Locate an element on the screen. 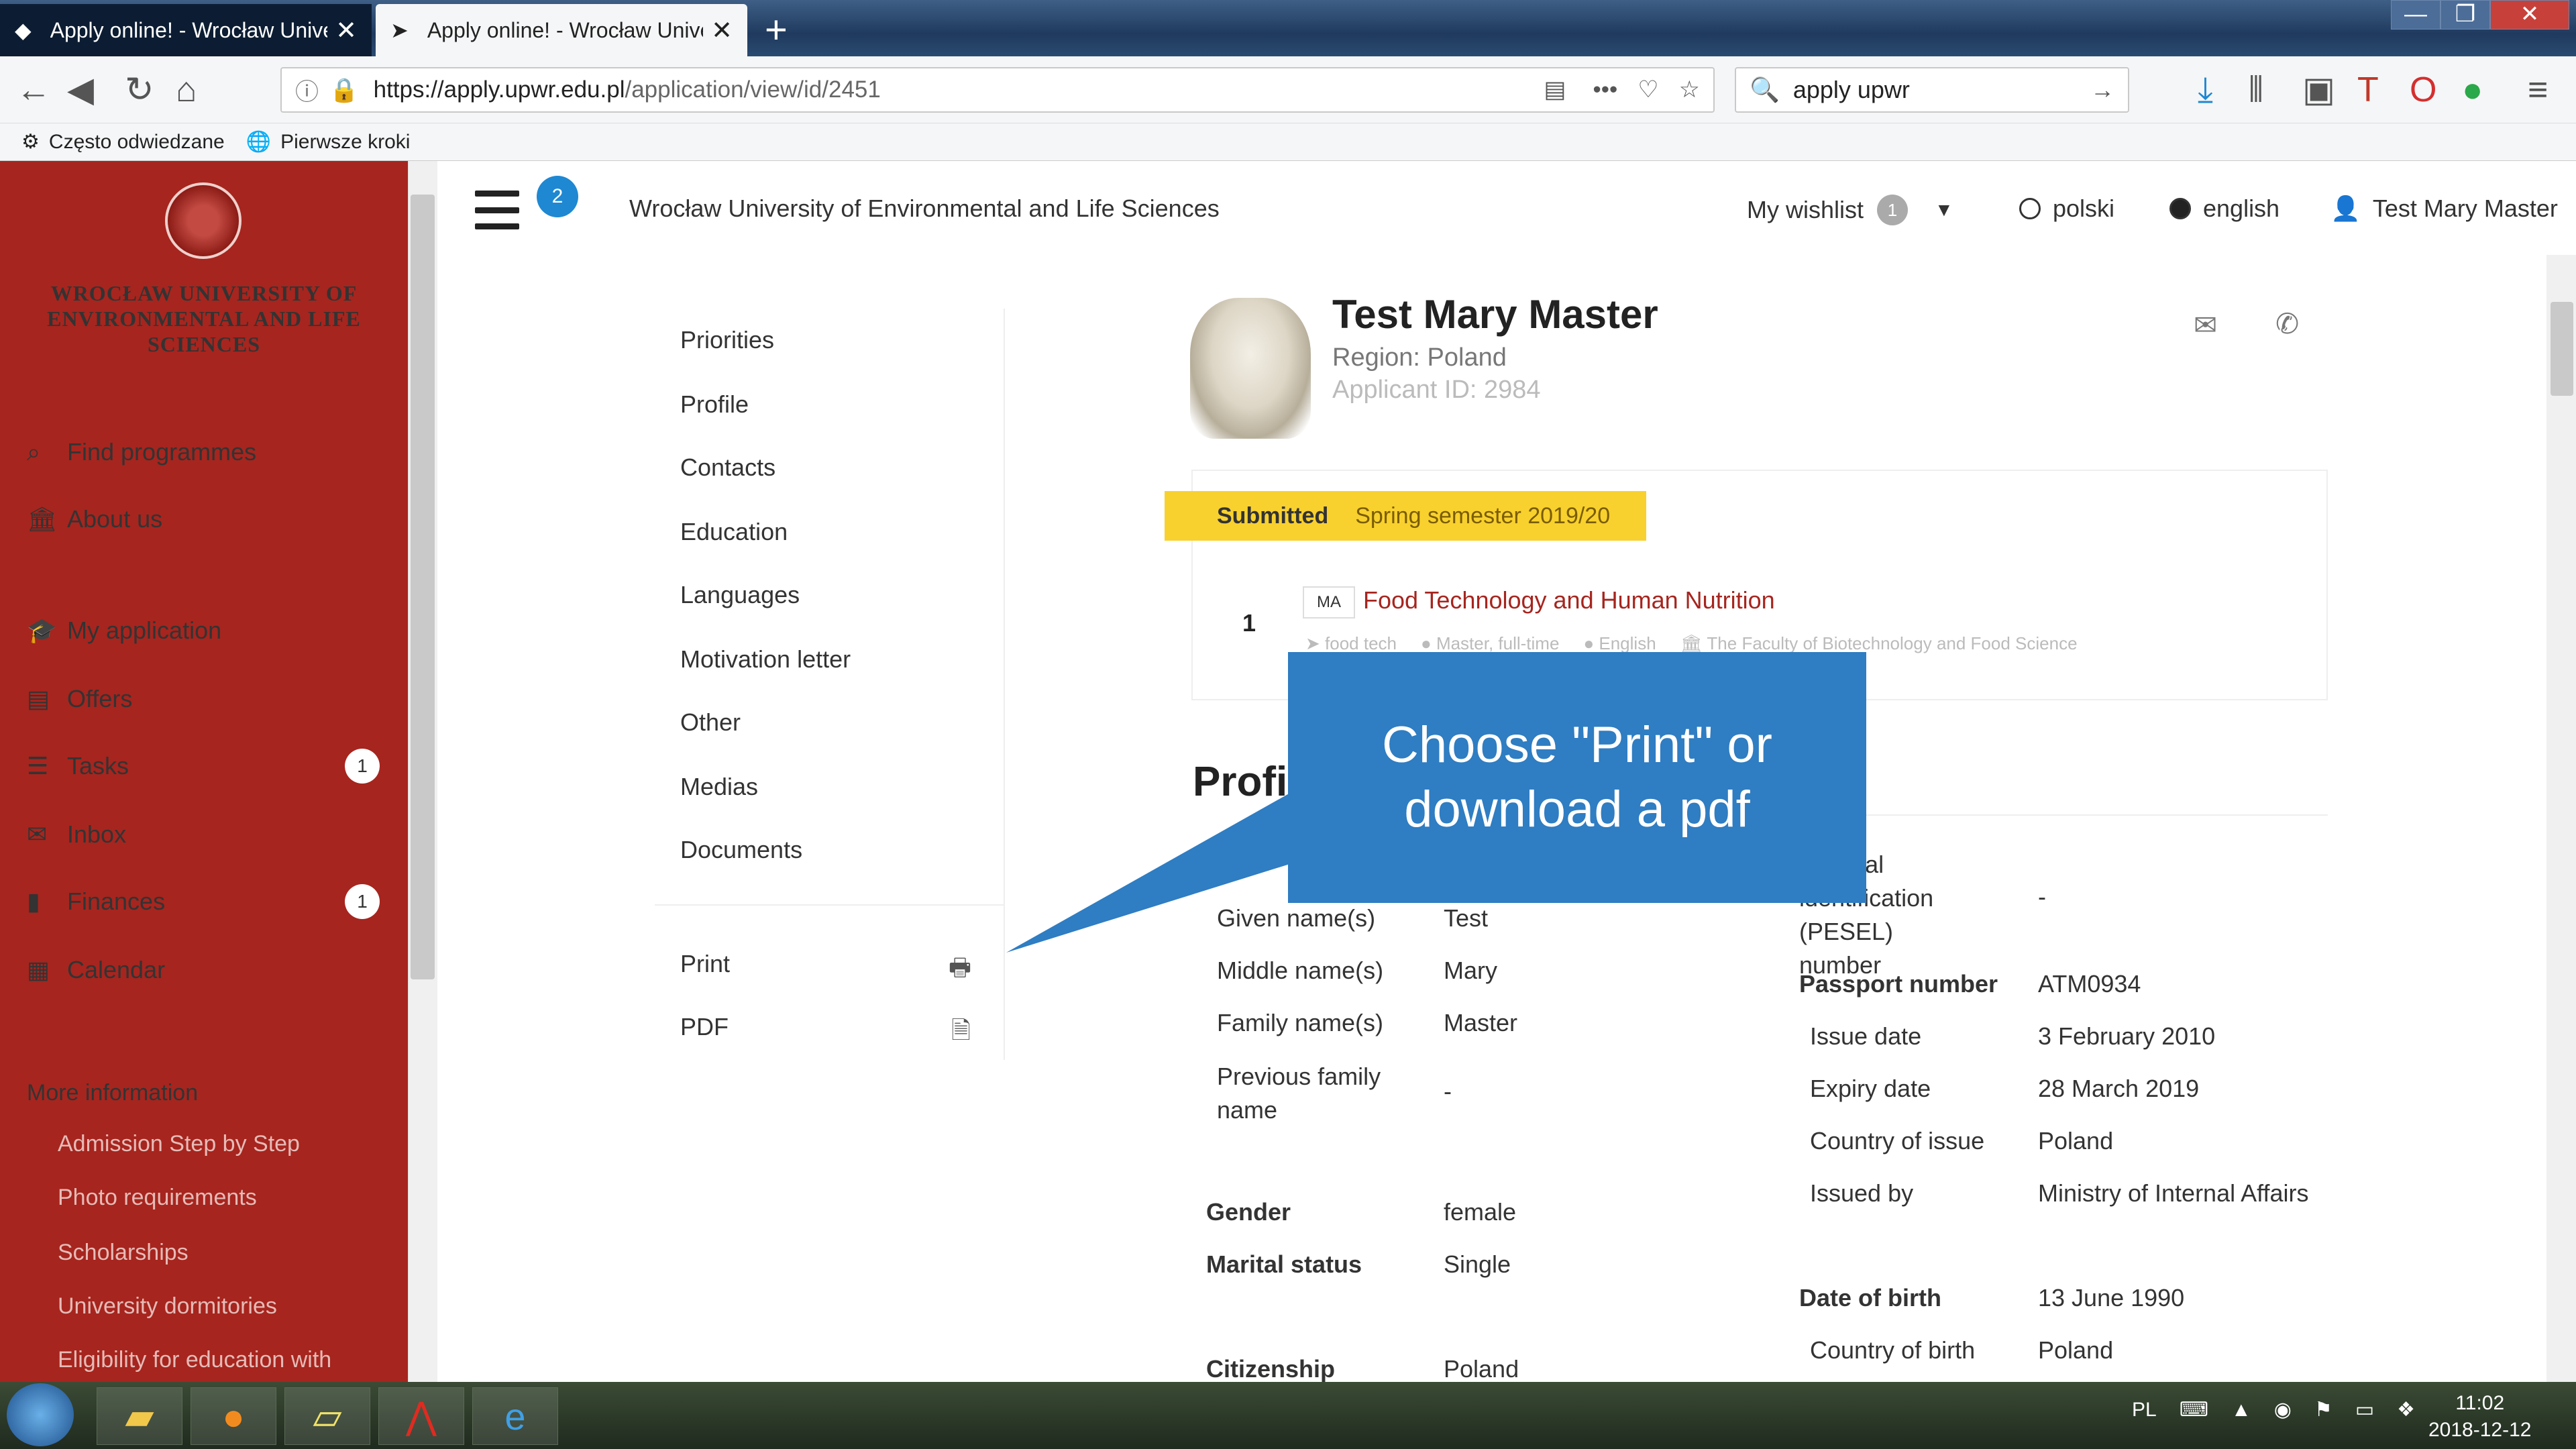 This screenshot has width=2576, height=1449. start-button-icon is located at coordinates (40, 1414).